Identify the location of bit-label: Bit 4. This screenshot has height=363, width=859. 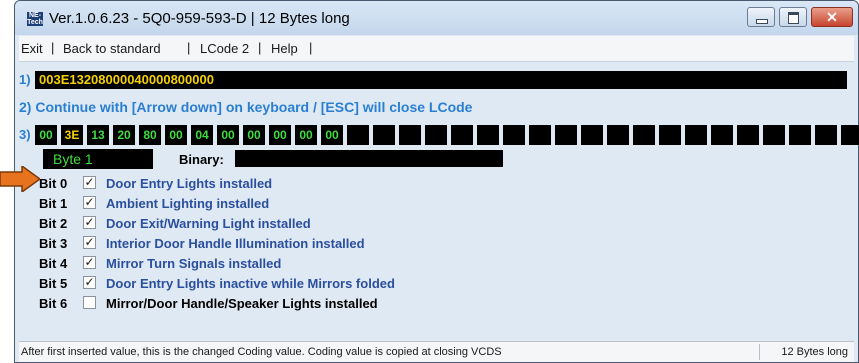
(53, 263).